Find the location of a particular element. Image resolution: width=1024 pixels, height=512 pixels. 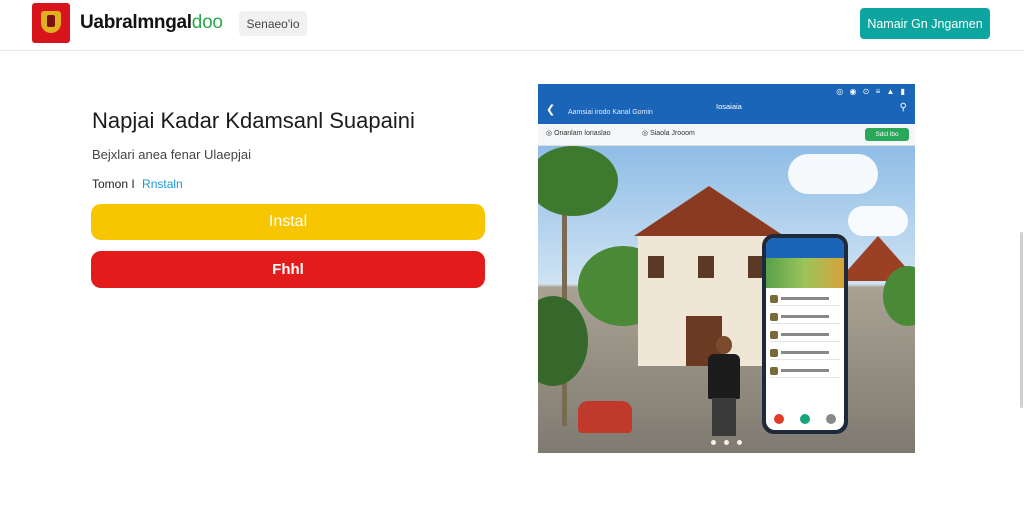

crest-emblem is located at coordinates (51, 22).